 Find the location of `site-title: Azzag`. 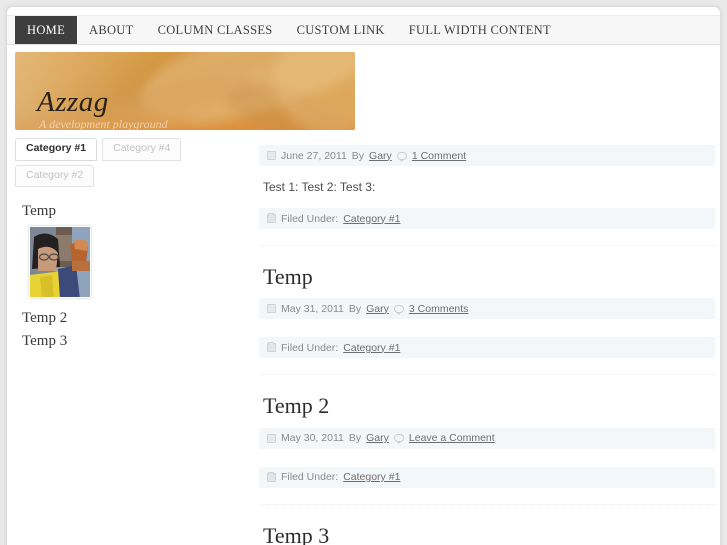

site-title: Azzag is located at coordinates (73, 102).